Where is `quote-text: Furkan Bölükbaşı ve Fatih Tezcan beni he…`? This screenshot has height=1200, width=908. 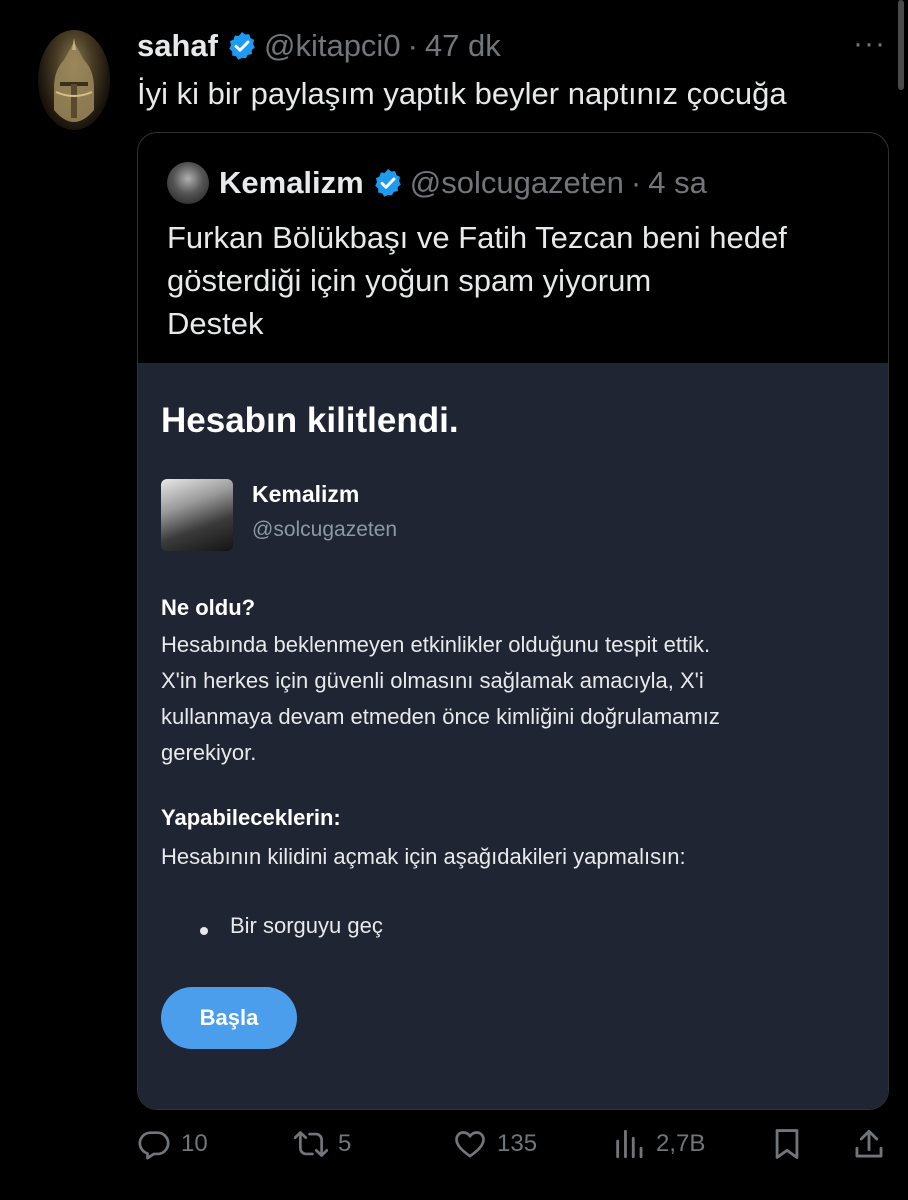
quote-text: Furkan Bölükbaşı ve Fatih Tezcan beni he… is located at coordinates (477, 280).